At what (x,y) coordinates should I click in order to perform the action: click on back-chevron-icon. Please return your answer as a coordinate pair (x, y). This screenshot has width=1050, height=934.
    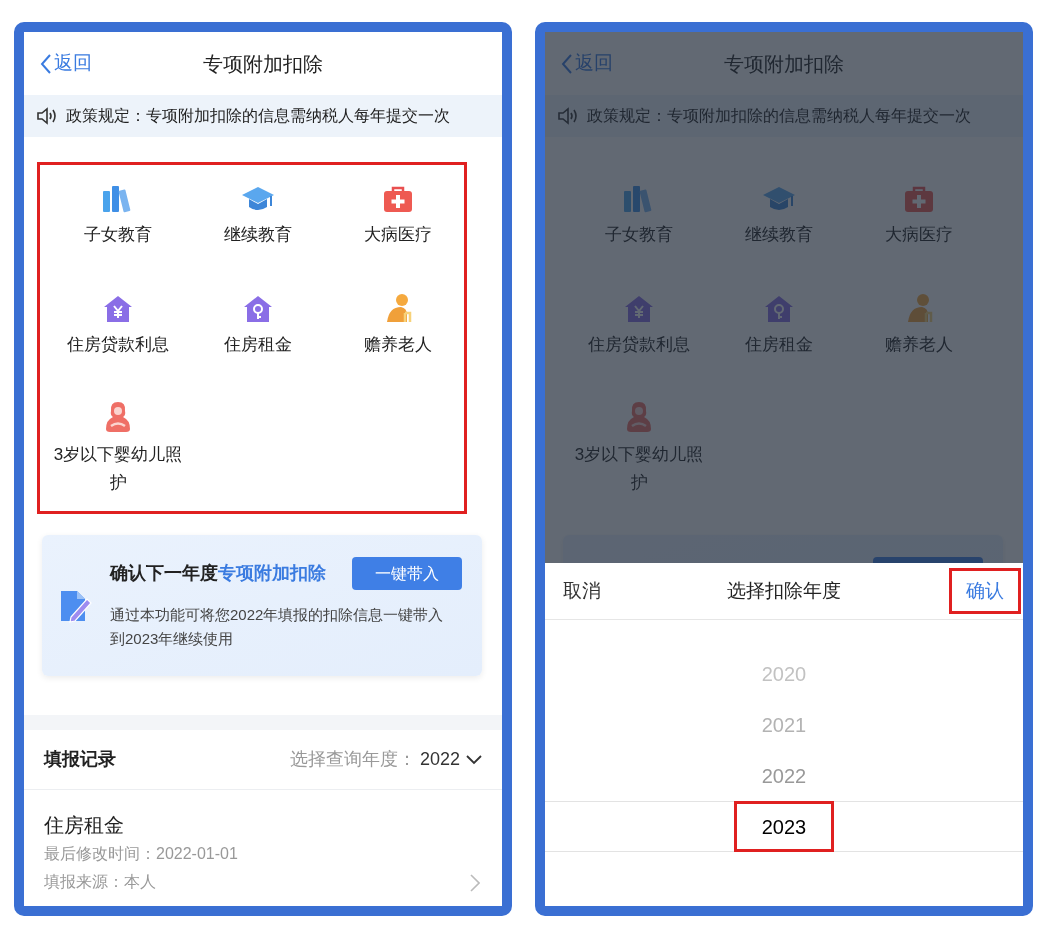
    Looking at the image, I should click on (46, 63).